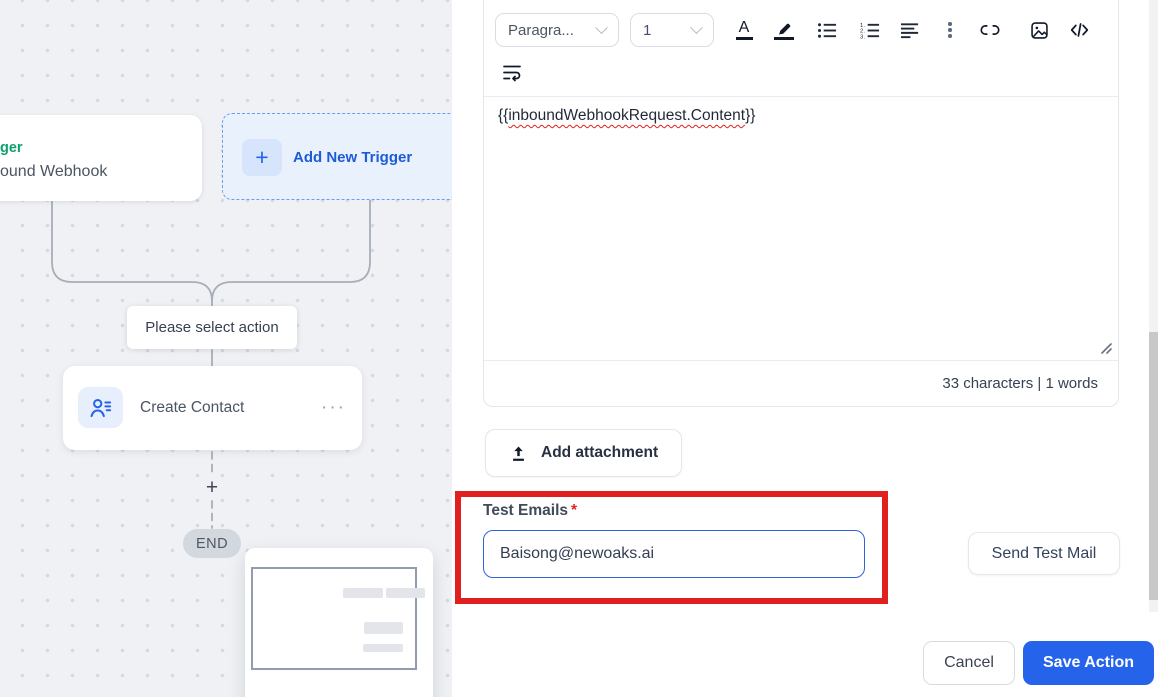 The width and height of the screenshot is (1158, 697). What do you see at coordinates (647, 30) in the screenshot?
I see `font-size-value: 1` at bounding box center [647, 30].